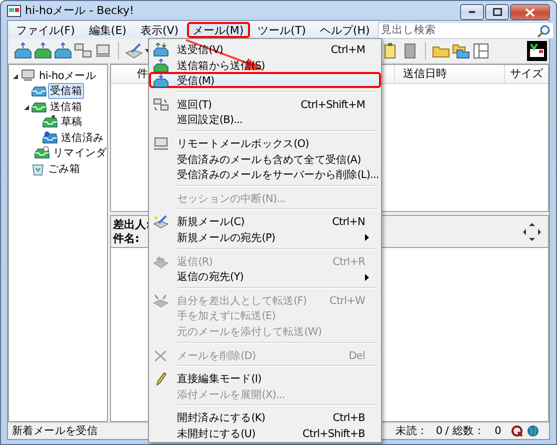 The width and height of the screenshot is (557, 445). I want to click on menu-item: 受信(M), so click(265, 80).